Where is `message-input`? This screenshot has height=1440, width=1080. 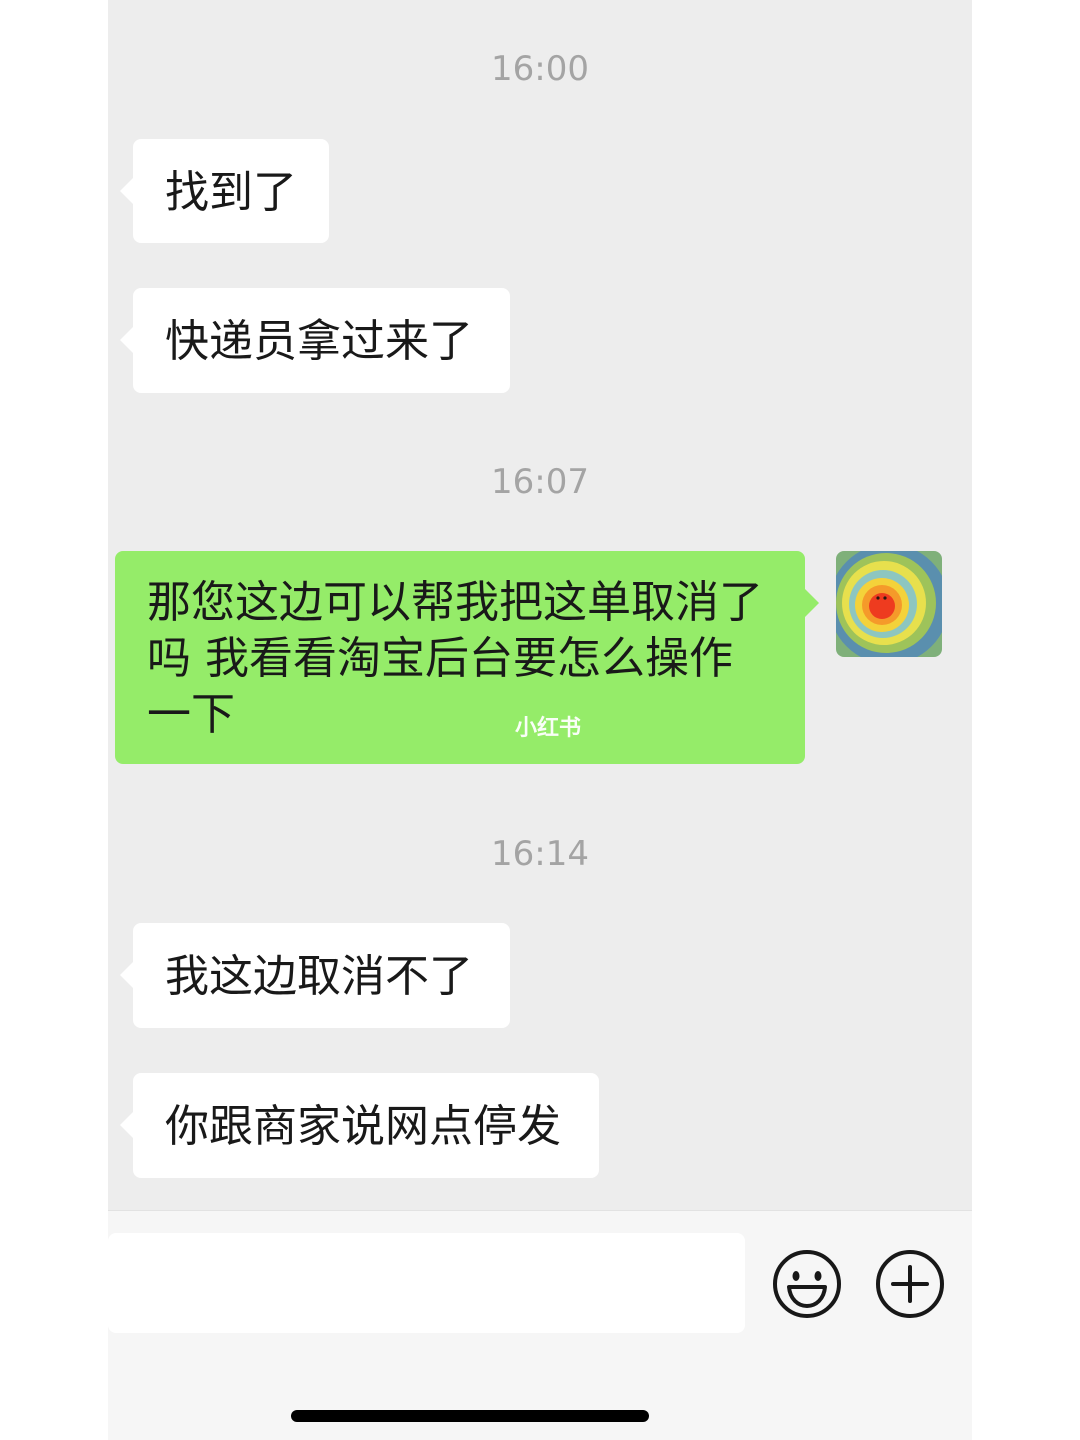
message-input is located at coordinates (426, 1283).